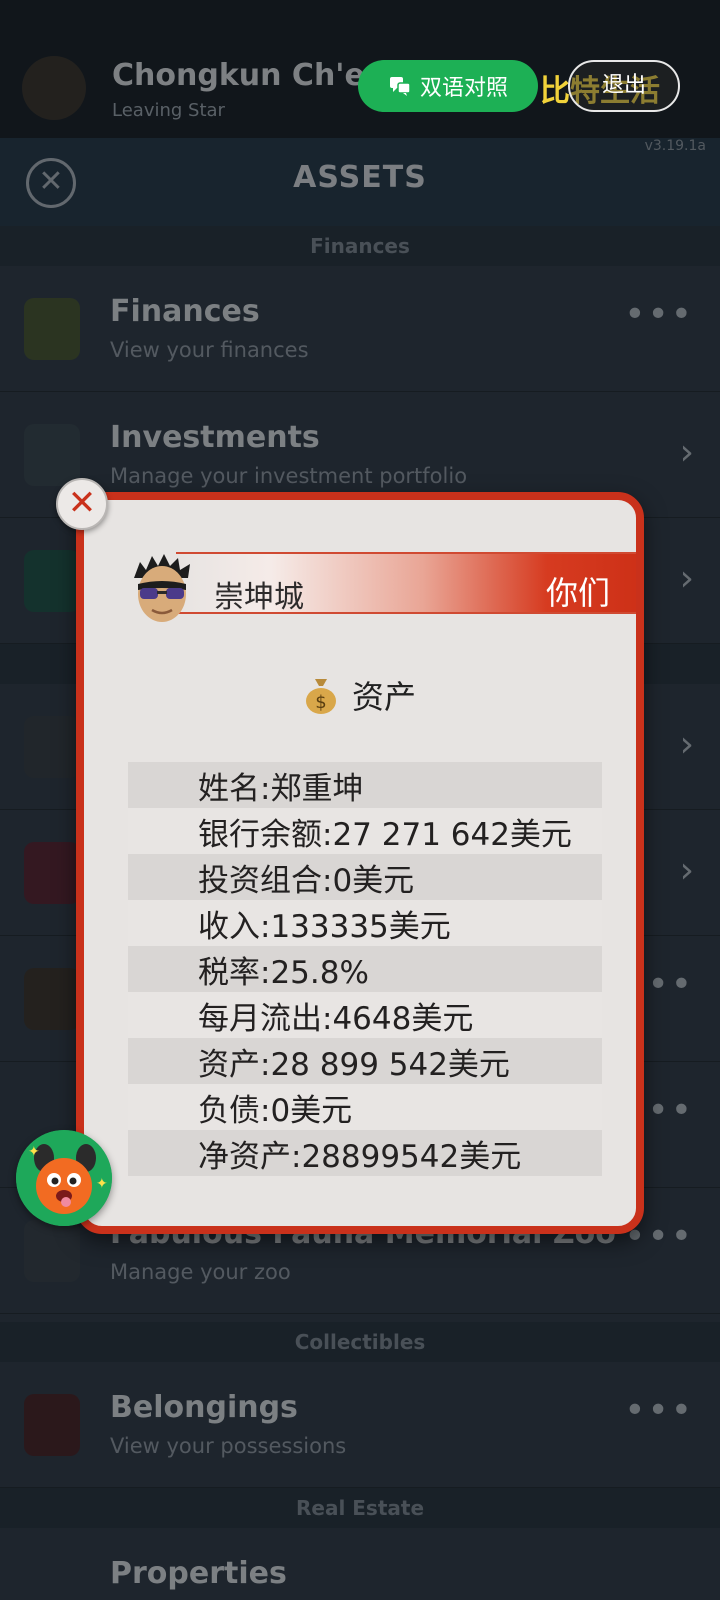 The height and width of the screenshot is (1600, 720). What do you see at coordinates (463, 88) in the screenshot?
I see `bilingual-label: 双语对照` at bounding box center [463, 88].